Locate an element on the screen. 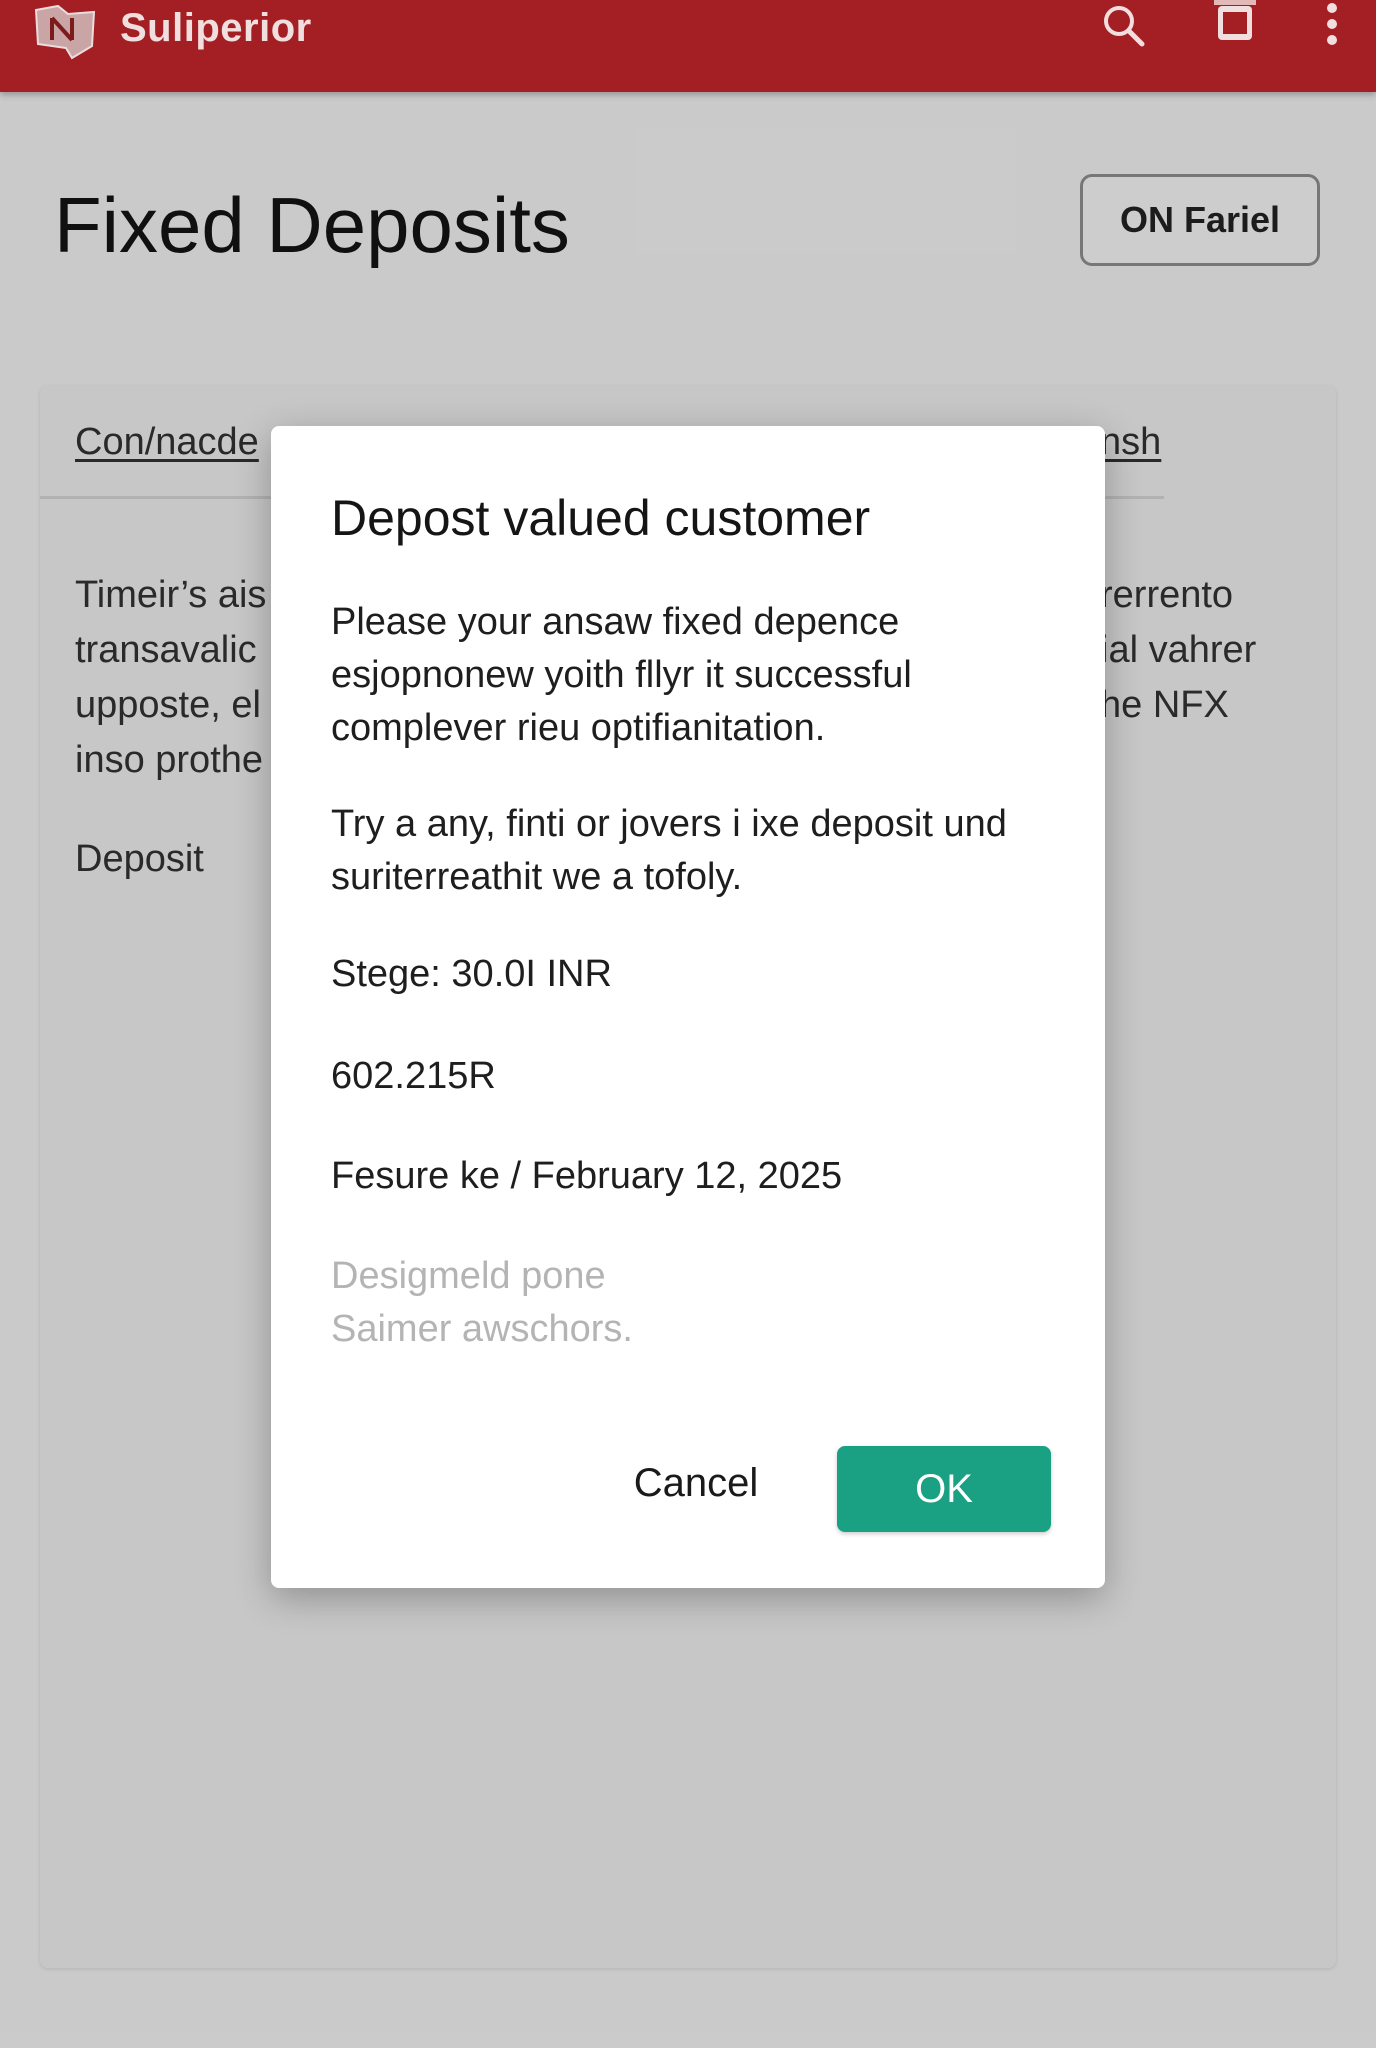 The width and height of the screenshot is (1376, 2048). app-bar: Suliperior is located at coordinates (688, 46).